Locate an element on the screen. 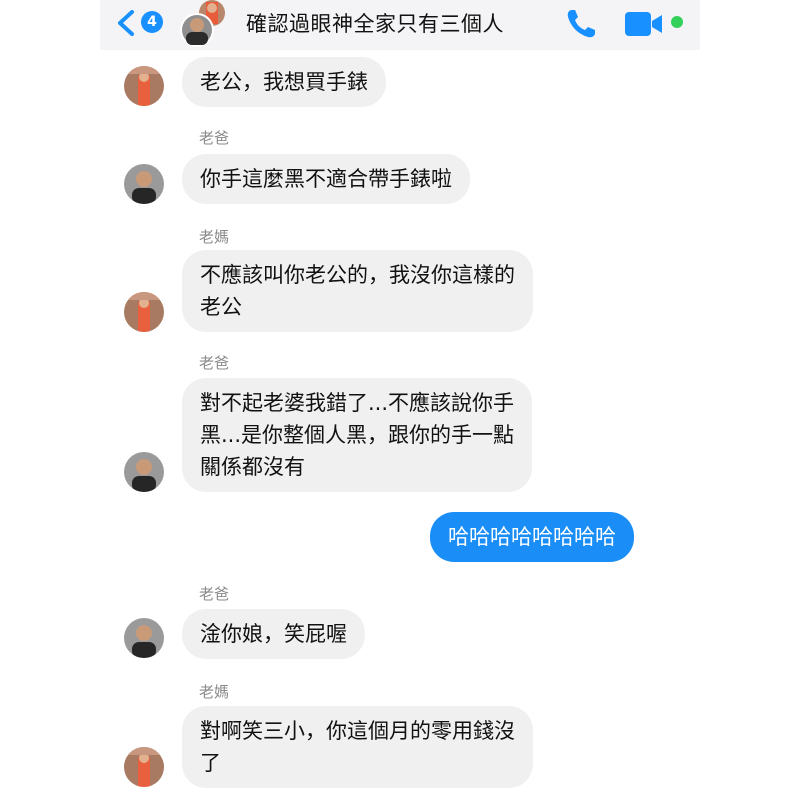 The image size is (800, 793). message-bubble: 老公，我想買手錶 is located at coordinates (284, 82).